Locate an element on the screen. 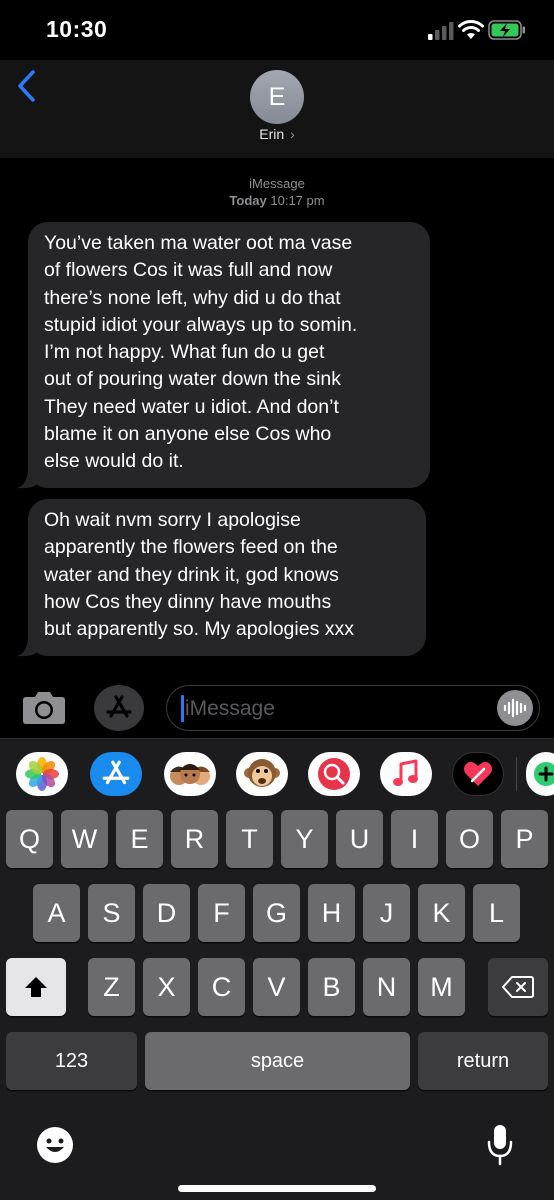 This screenshot has height=1200, width=554. app-store-button is located at coordinates (119, 708).